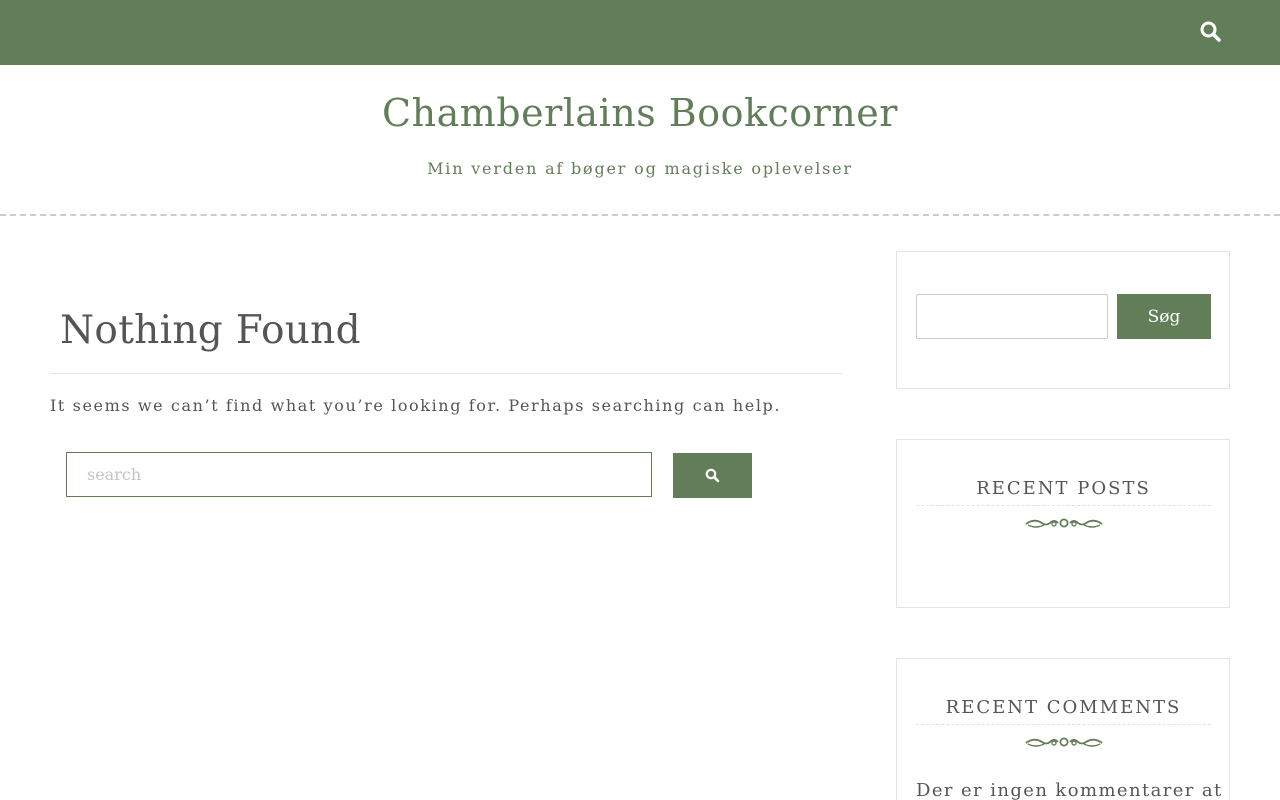  I want to click on sidebar-search-widget: Søg, so click(1063, 320).